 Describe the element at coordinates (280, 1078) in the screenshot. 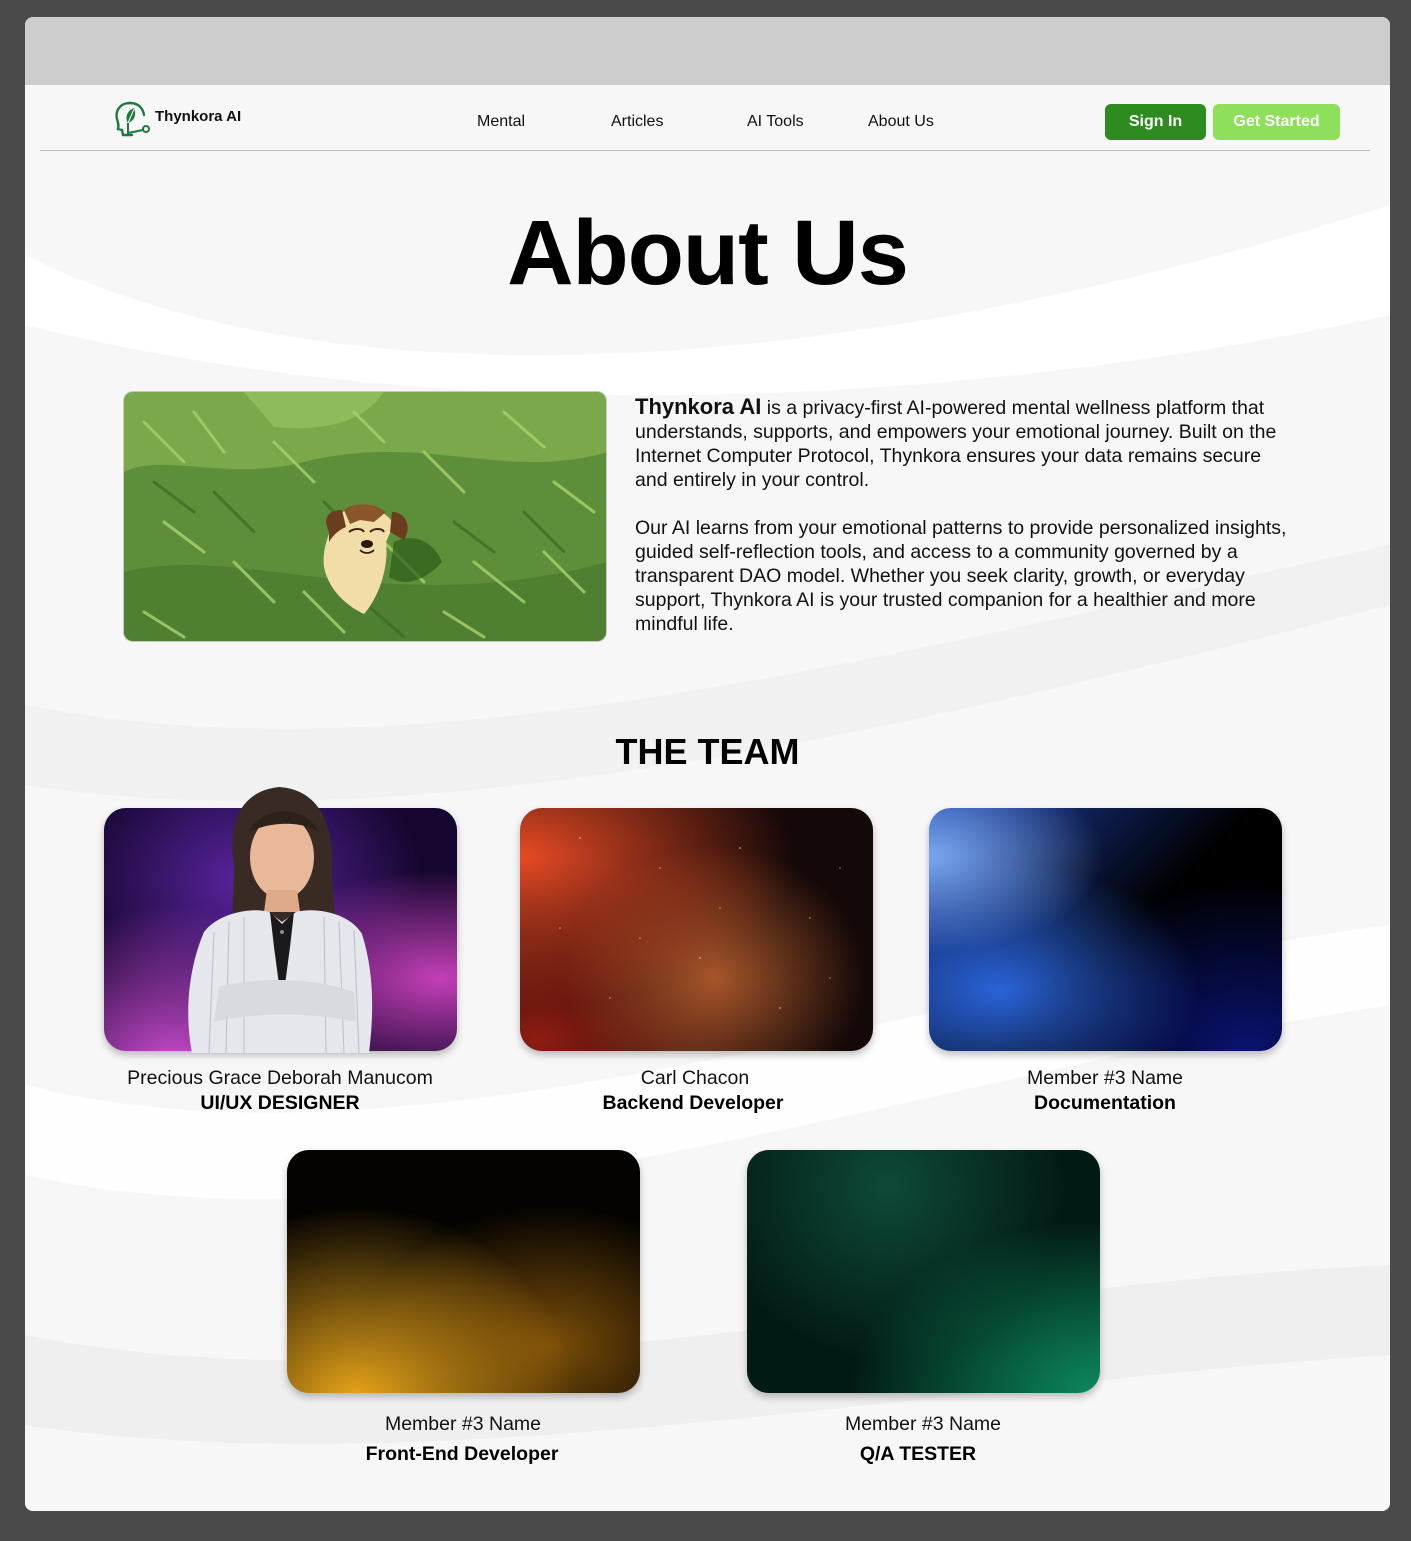

I see `member-1-name: Precious Grace Deborah Manucom` at that location.